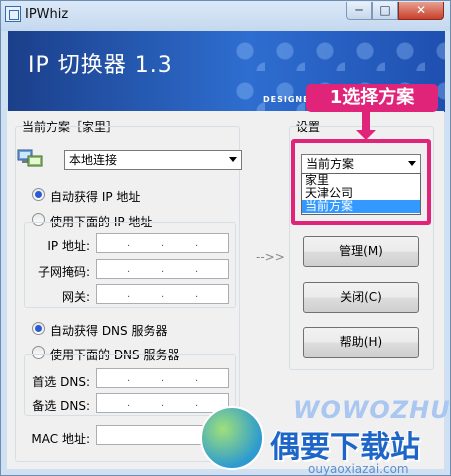 The width and height of the screenshot is (451, 476). I want to click on watermark: WOWOZHU 偶要下载站 ouyaoxiazai.com, so click(325, 434).